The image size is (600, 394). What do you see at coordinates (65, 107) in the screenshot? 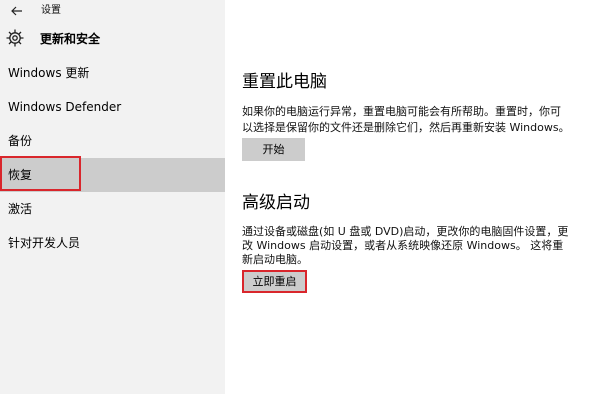
I see `sidebar-item-label: Windows Defender` at bounding box center [65, 107].